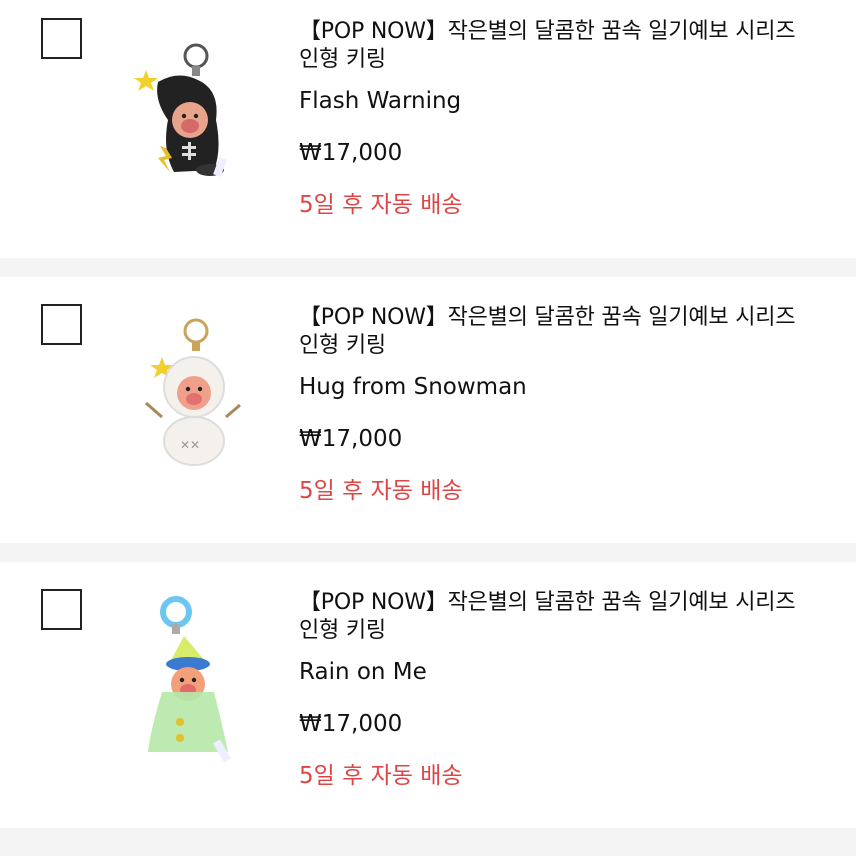 The height and width of the screenshot is (856, 856). I want to click on product-option: Hug from Snowman, so click(413, 387).